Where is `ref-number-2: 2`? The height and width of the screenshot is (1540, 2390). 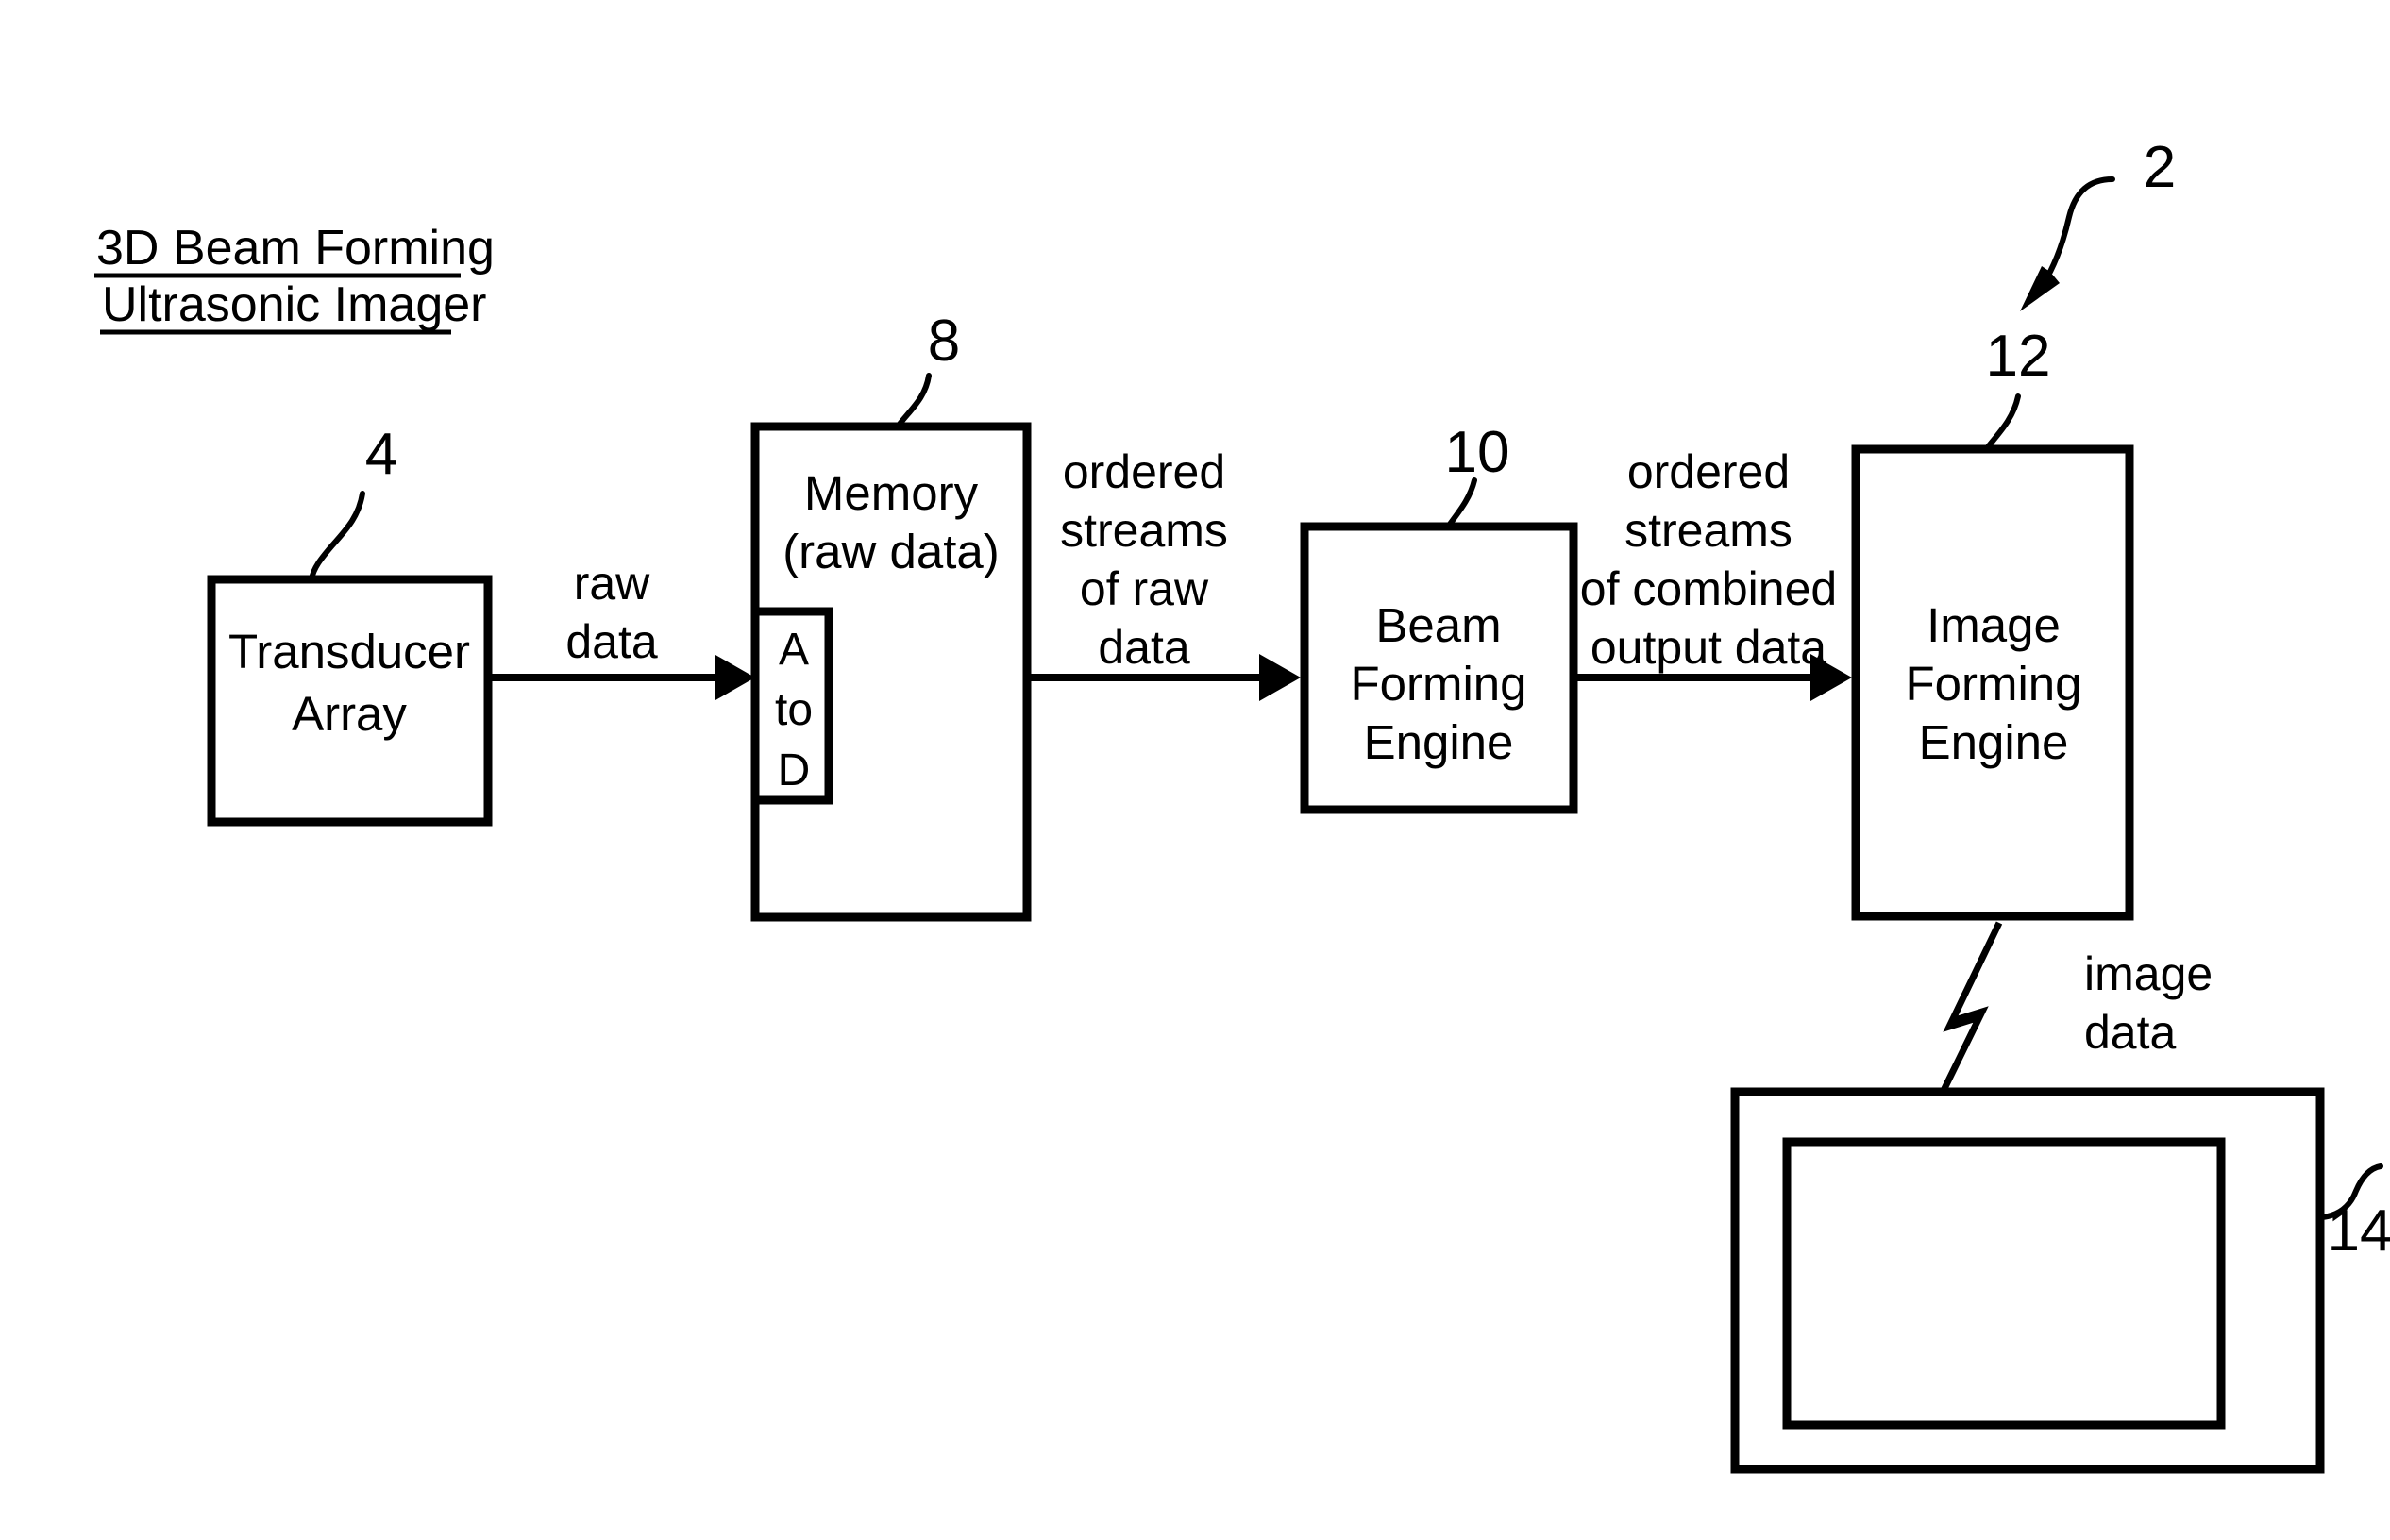
ref-number-2: 2 is located at coordinates (2160, 167).